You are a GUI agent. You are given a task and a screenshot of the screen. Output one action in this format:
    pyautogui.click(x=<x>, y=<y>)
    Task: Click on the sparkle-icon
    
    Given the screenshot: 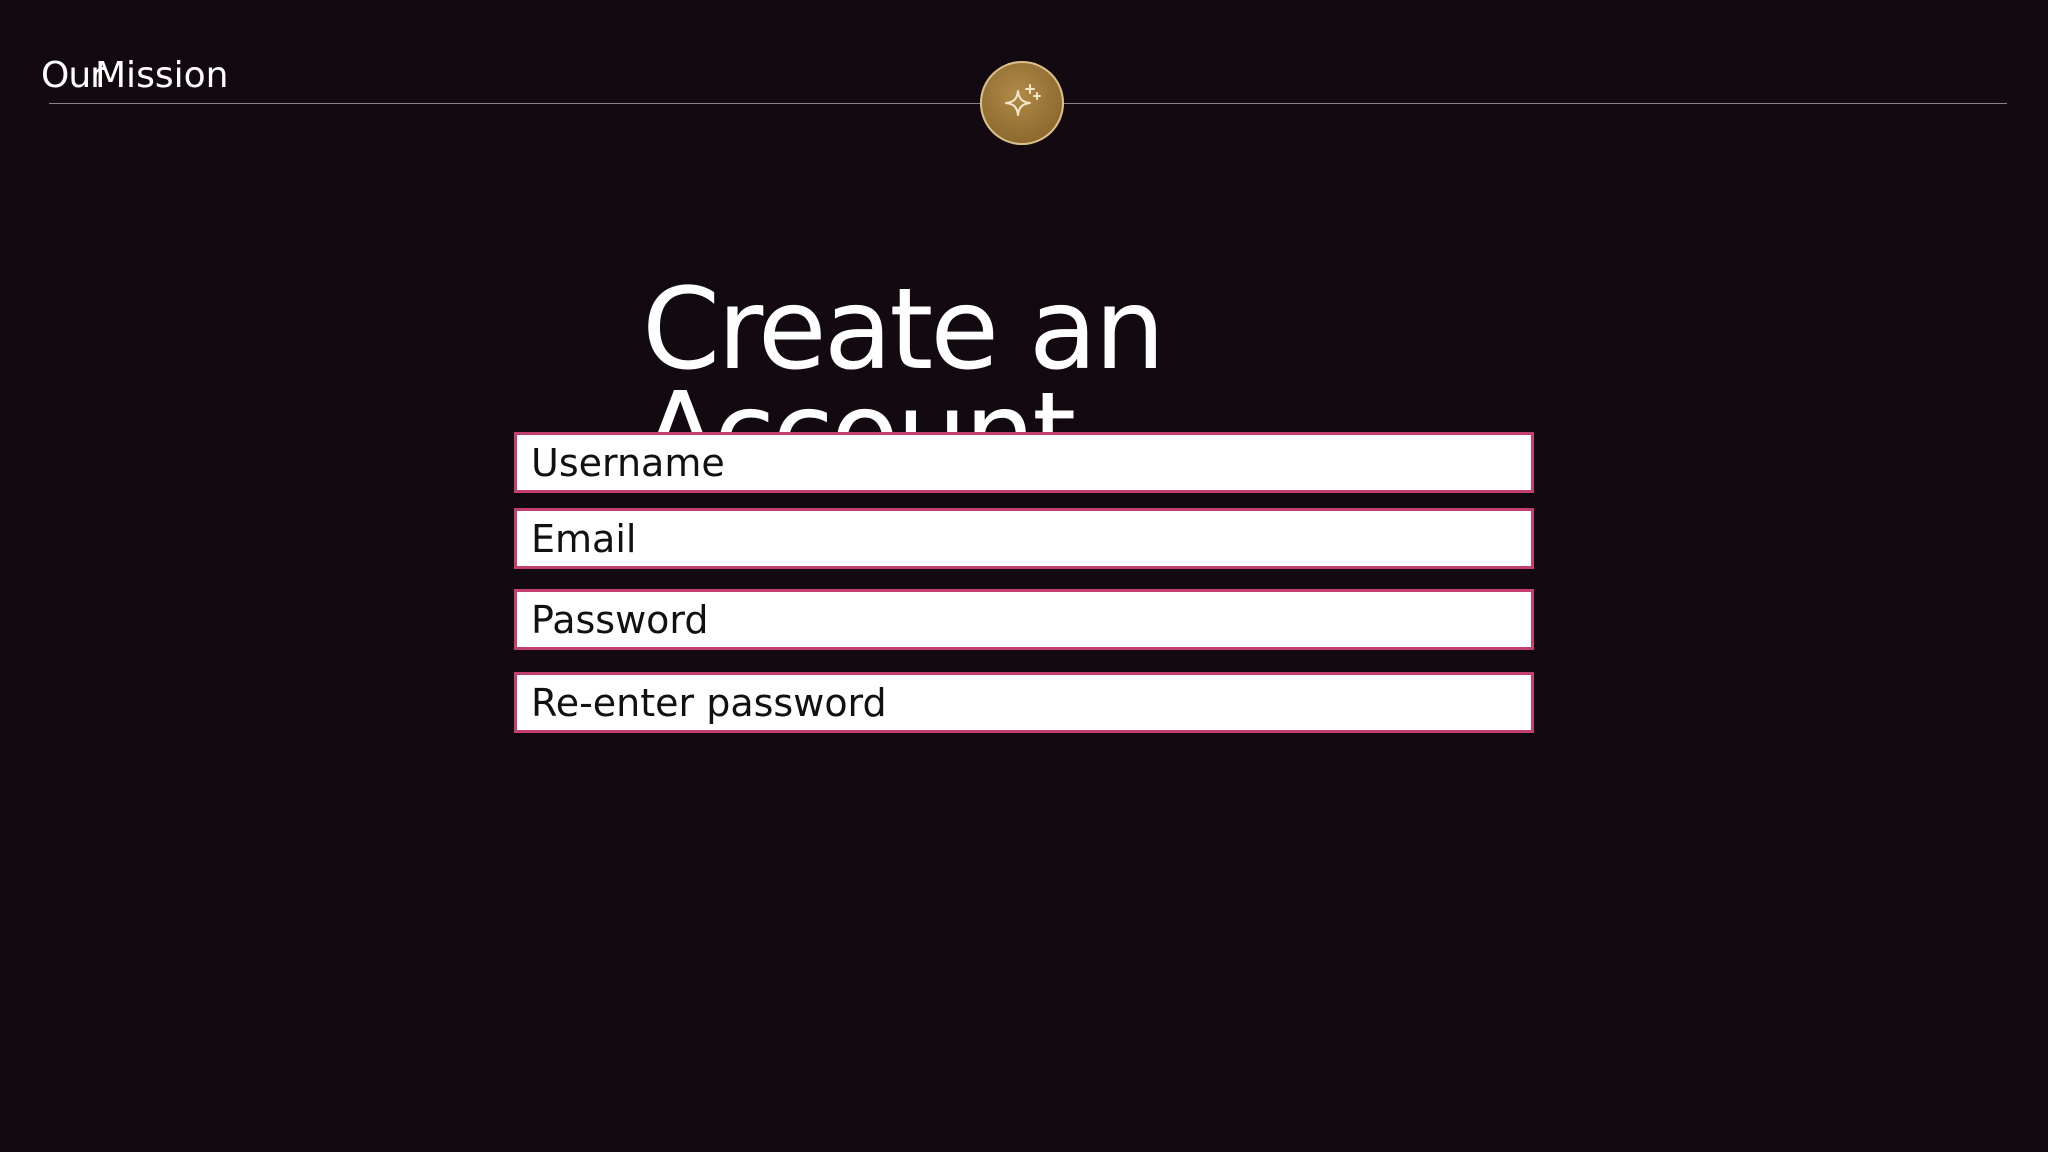 What is the action you would take?
    pyautogui.click(x=1023, y=100)
    